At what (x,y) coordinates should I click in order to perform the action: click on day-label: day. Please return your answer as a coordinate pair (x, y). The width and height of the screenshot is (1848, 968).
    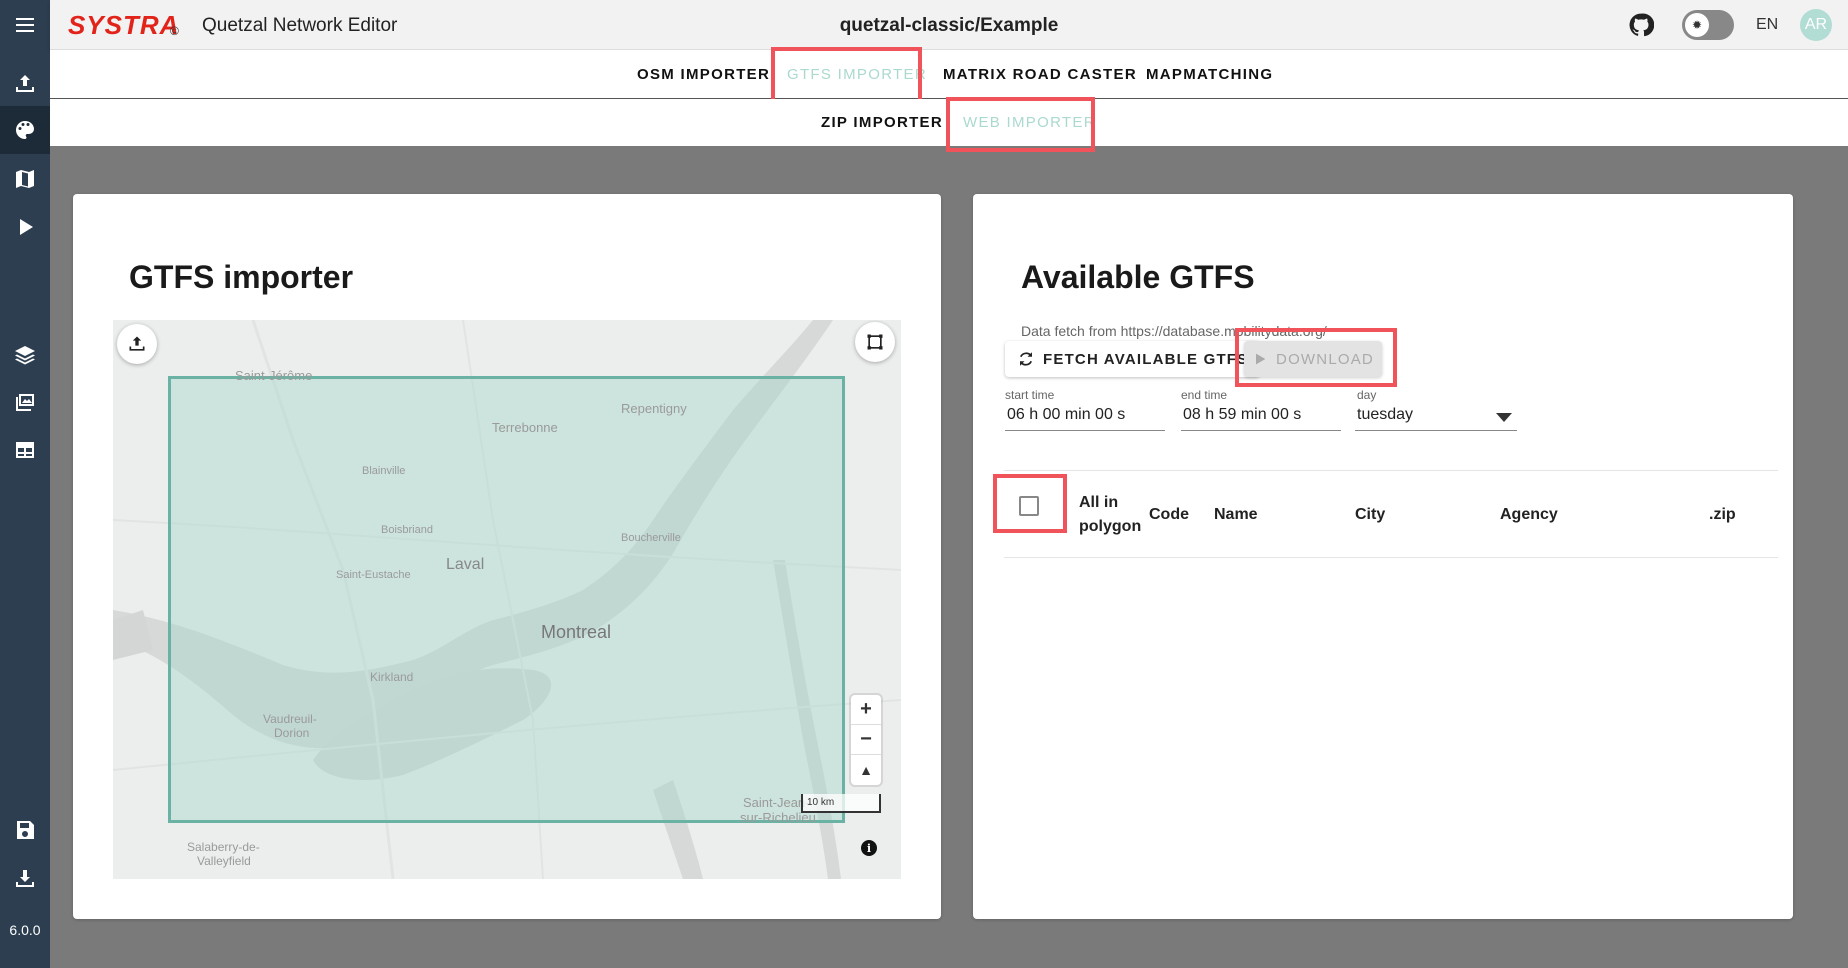
    Looking at the image, I should click on (1367, 395).